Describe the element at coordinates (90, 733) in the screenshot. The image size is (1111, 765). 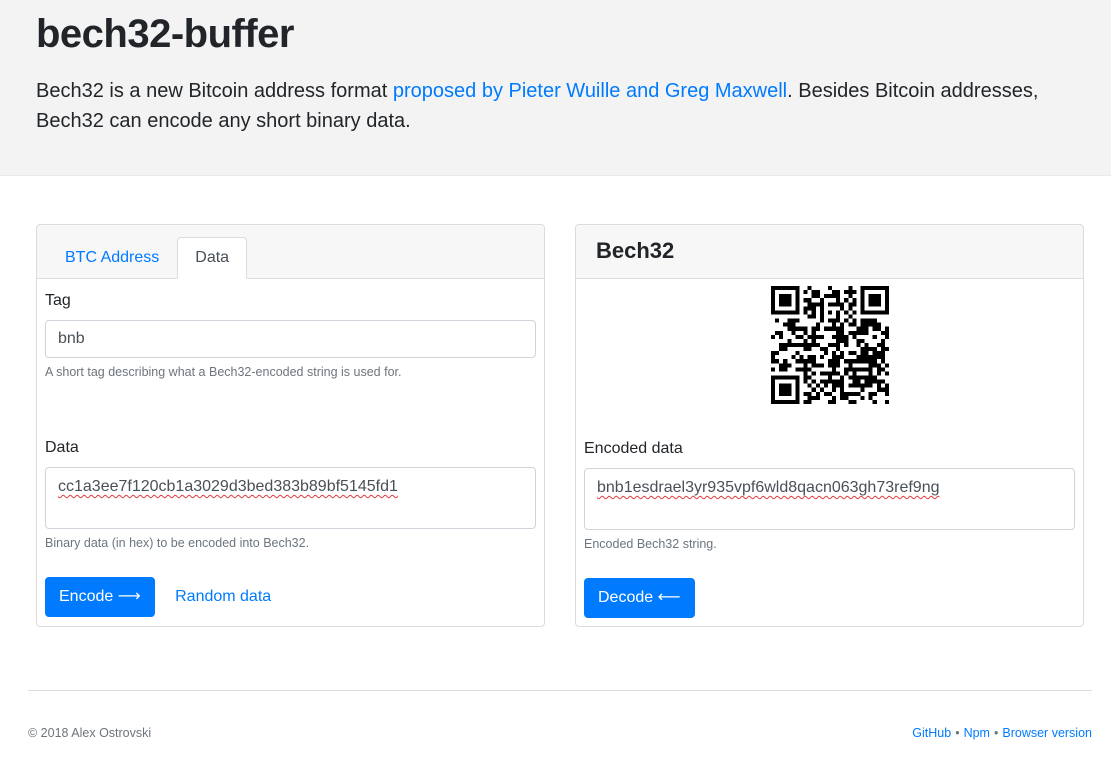
I see `copyright: © 2018 Alex Ostrovski` at that location.